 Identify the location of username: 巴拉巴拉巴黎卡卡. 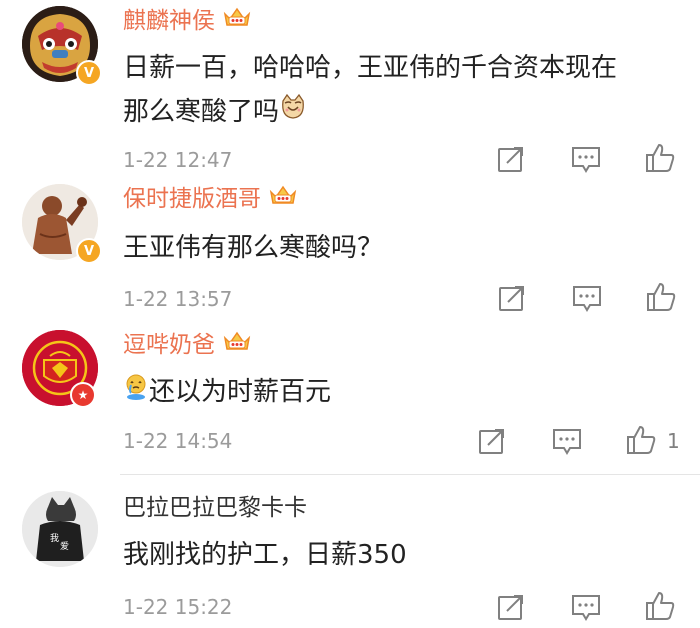
(215, 508).